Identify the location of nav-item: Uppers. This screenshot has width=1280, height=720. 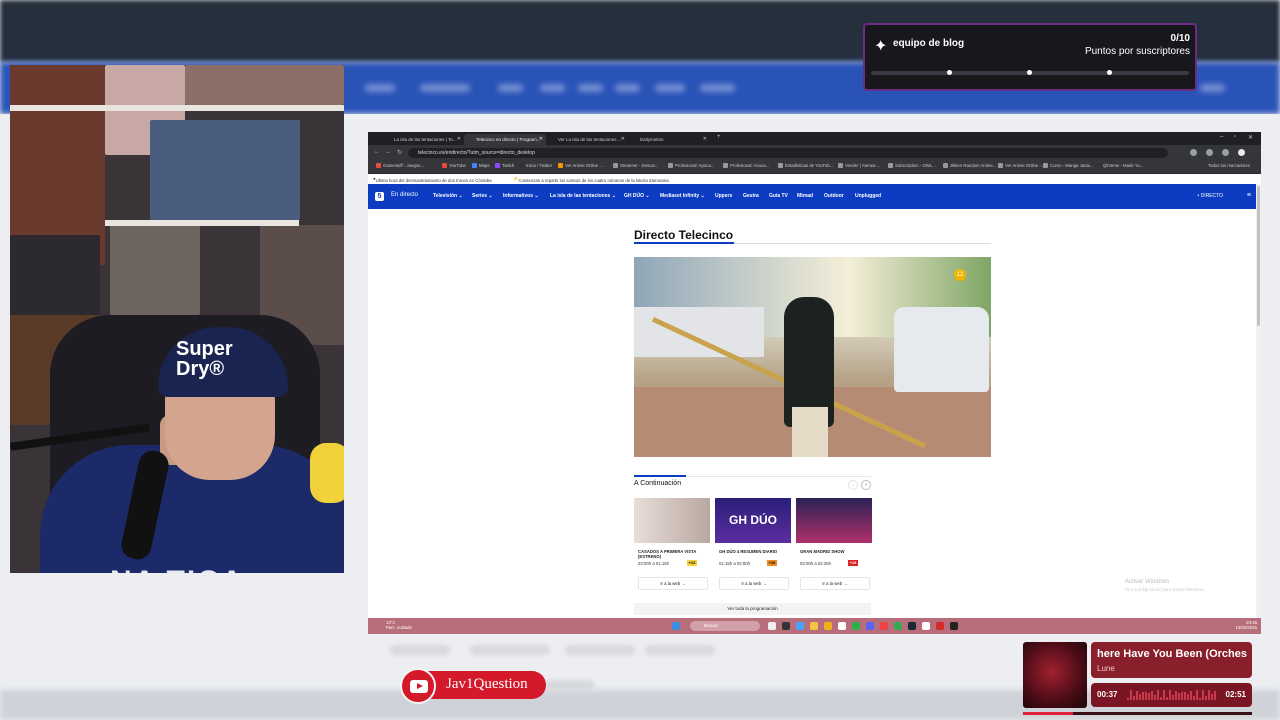
(723, 196).